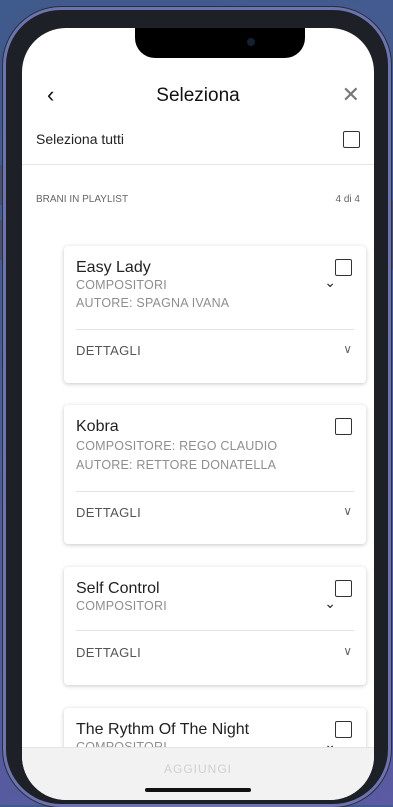 The height and width of the screenshot is (807, 393). Describe the element at coordinates (177, 446) in the screenshot. I see `song-composers: COMPOSITORE: REGO CLAUDIO` at that location.